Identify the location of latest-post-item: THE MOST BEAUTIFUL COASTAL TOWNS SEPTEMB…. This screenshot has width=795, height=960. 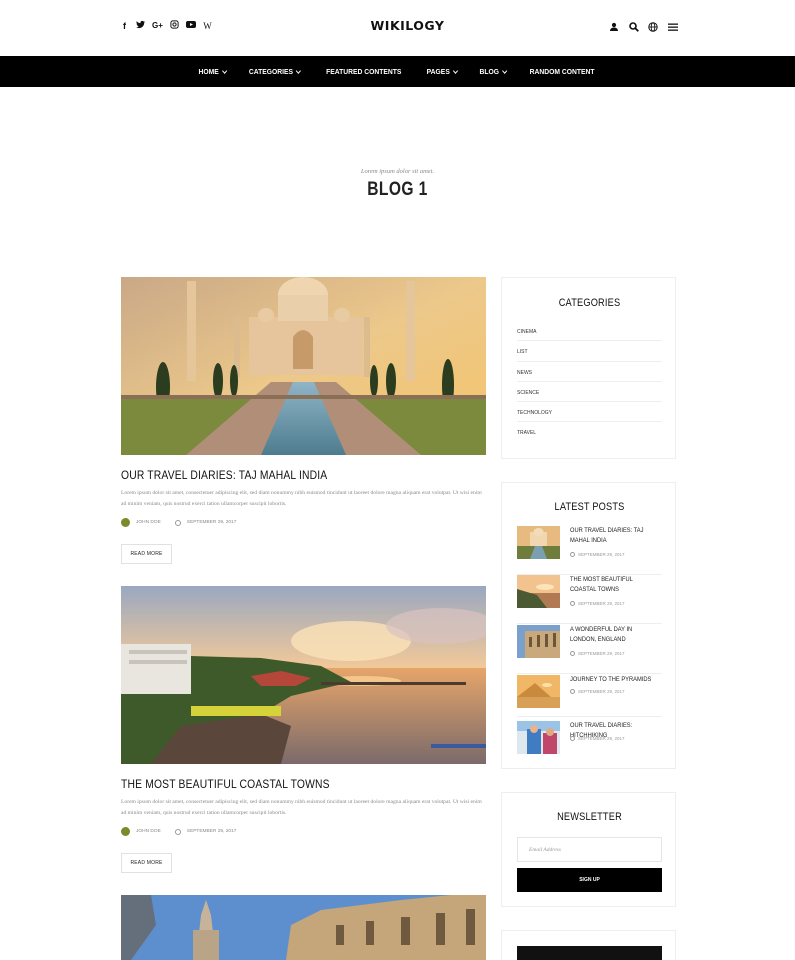
(589, 599).